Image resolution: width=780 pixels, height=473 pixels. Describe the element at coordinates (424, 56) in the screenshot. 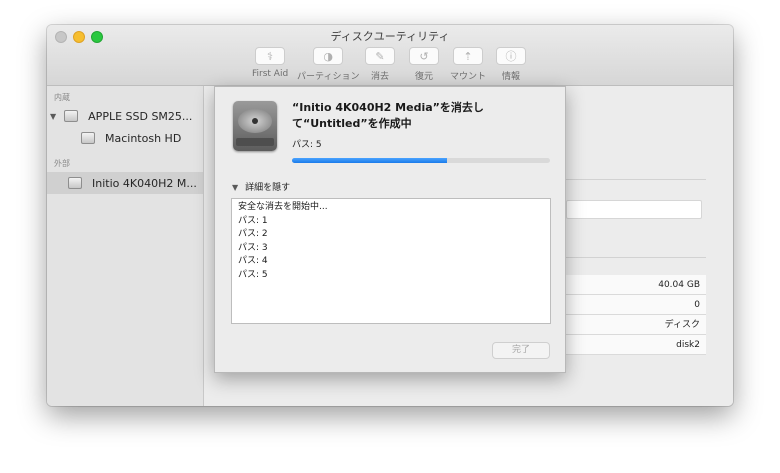

I see `restore-icon: ↺` at that location.